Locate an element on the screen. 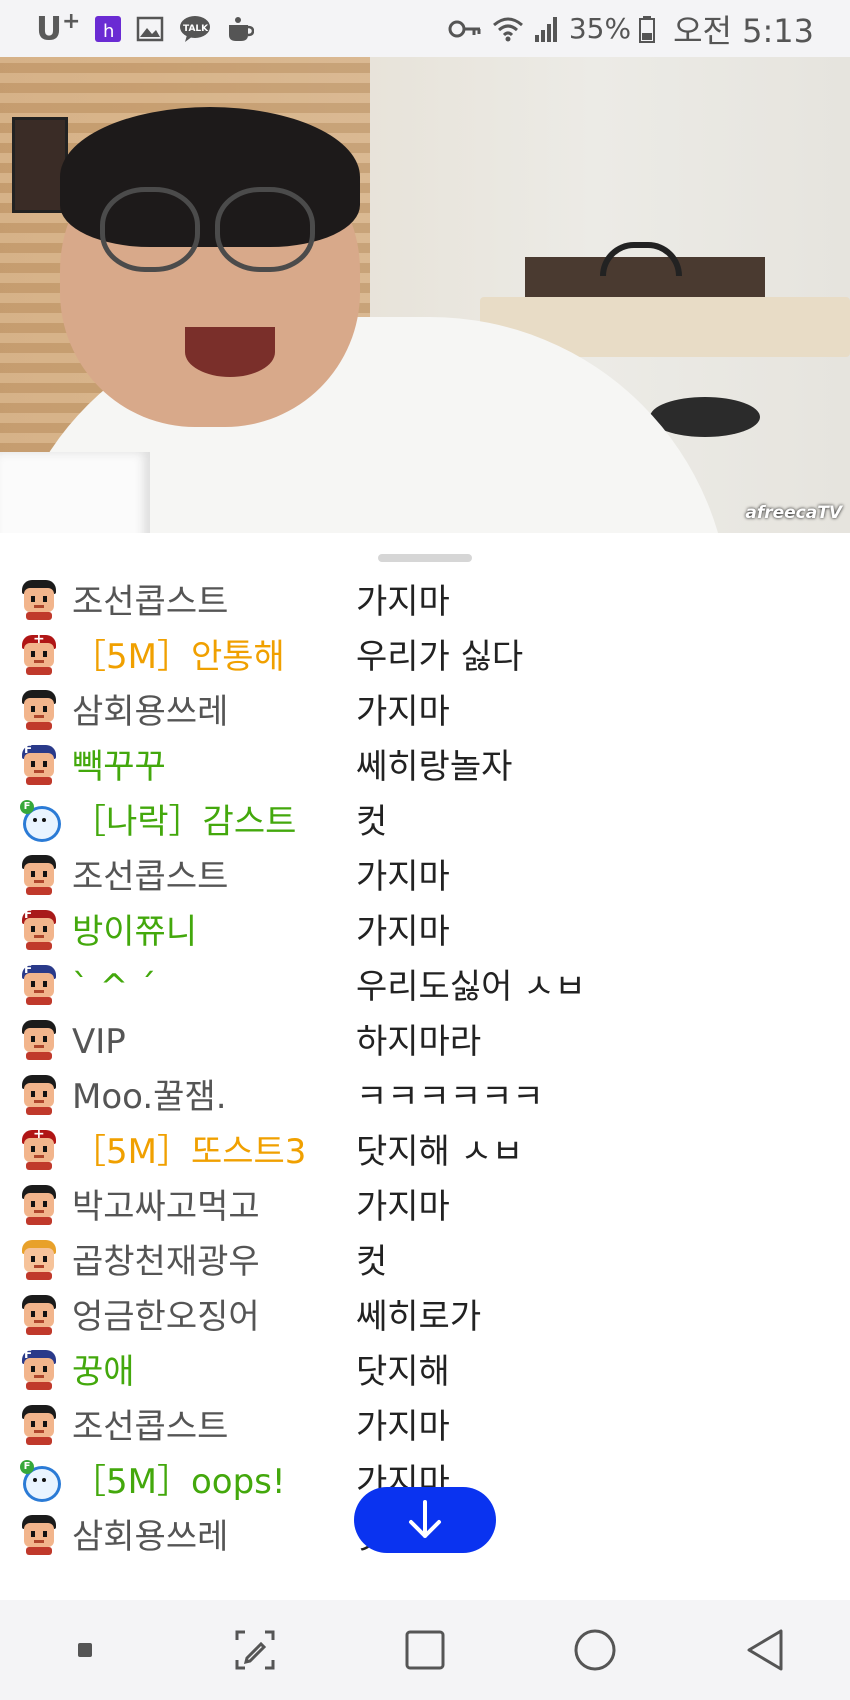 The height and width of the screenshot is (1700, 850). chat-message-row: Moo.꿀잼. ㅋㅋㅋㅋㅋㅋ is located at coordinates (425, 1099).